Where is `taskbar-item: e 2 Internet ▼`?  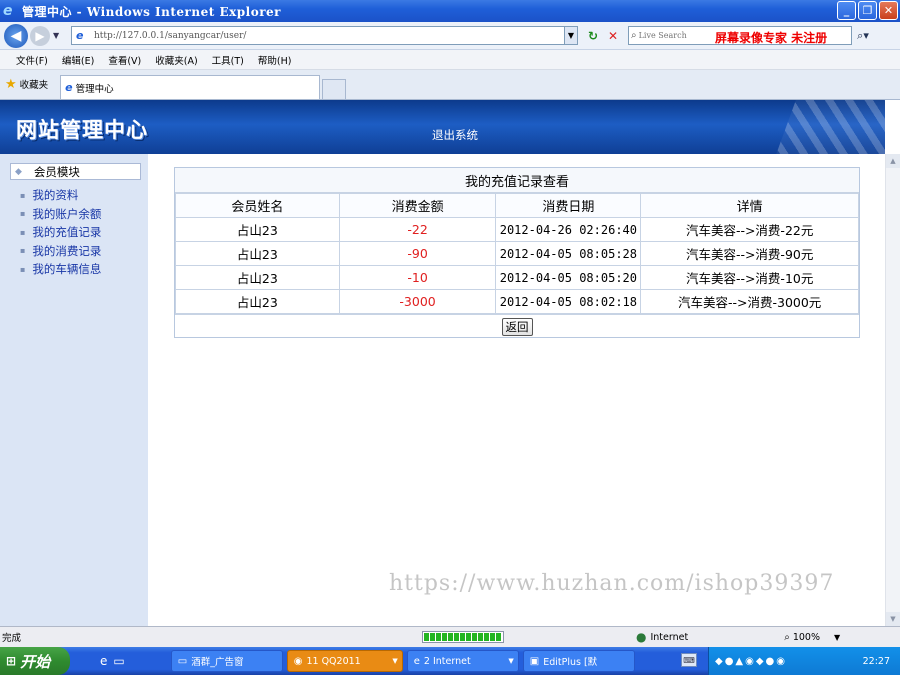
taskbar-item: e 2 Internet ▼ is located at coordinates (462, 661).